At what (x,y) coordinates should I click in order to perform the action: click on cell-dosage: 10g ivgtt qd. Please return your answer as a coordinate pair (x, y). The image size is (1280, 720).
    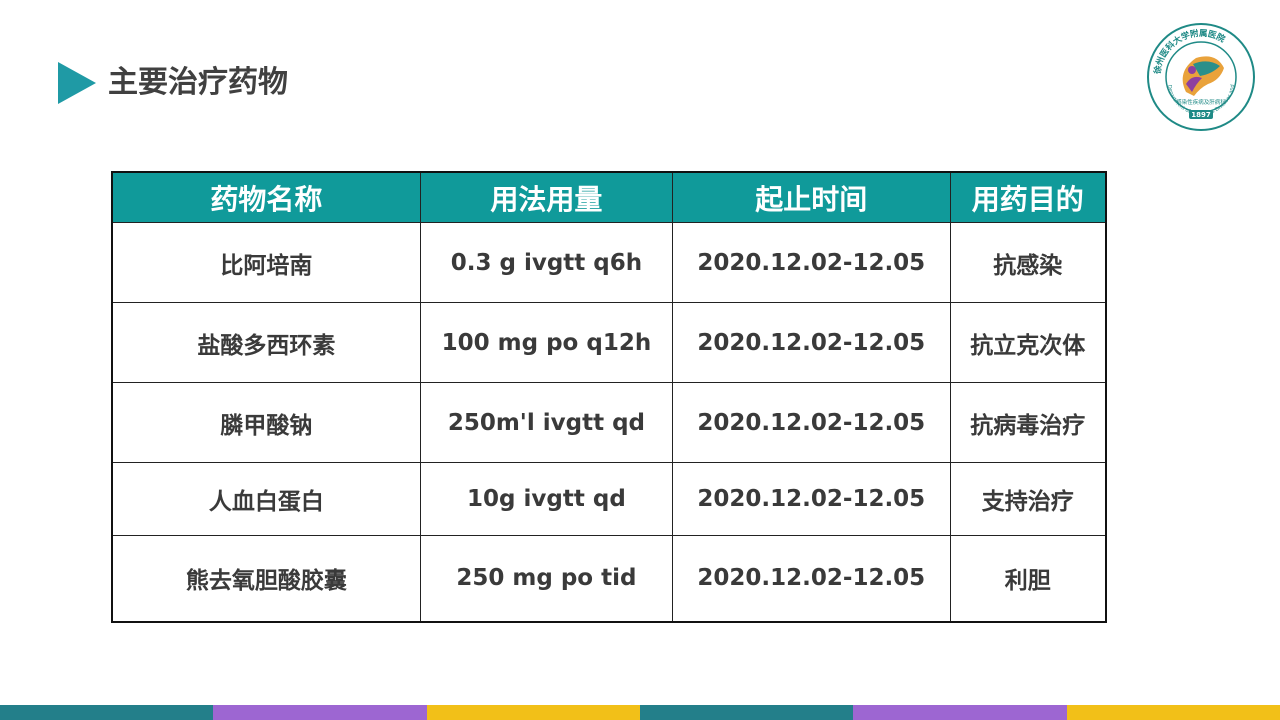
    Looking at the image, I should click on (546, 499).